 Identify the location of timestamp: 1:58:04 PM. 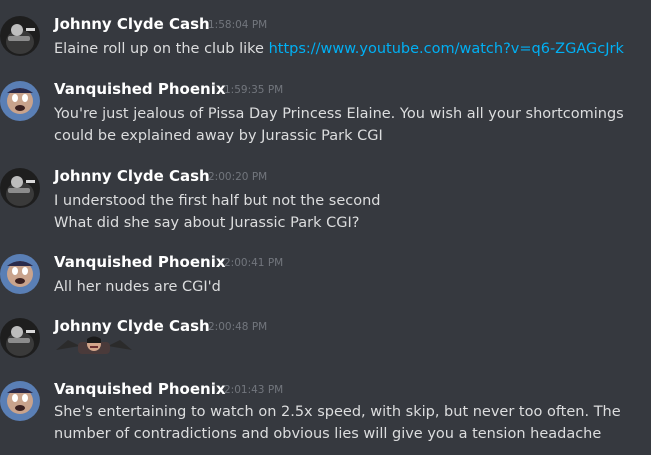
(237, 25).